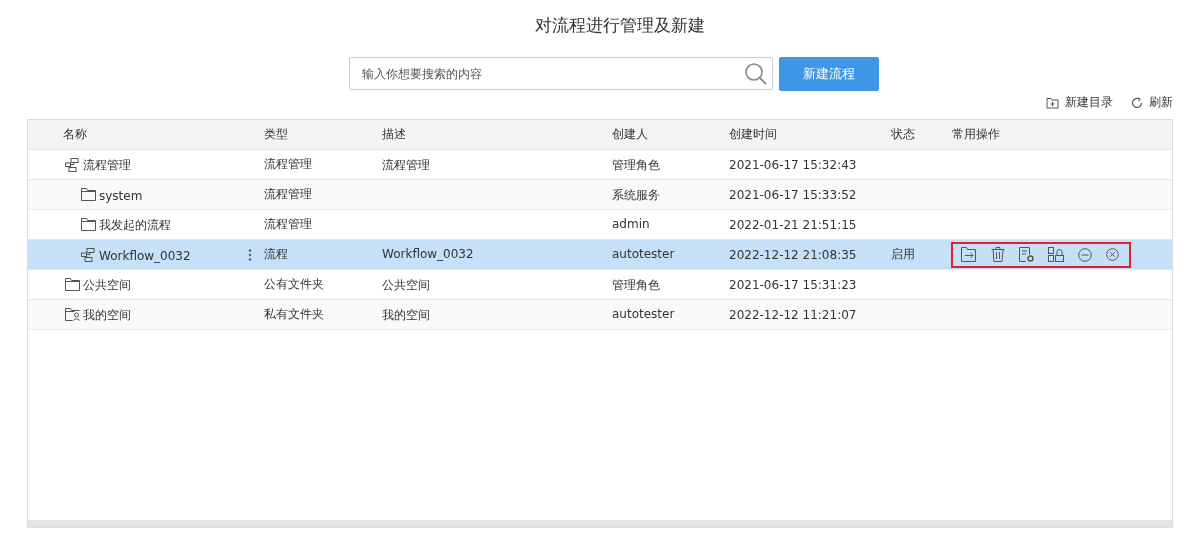  What do you see at coordinates (636, 195) in the screenshot?
I see `table-cell: 系统服务` at bounding box center [636, 195].